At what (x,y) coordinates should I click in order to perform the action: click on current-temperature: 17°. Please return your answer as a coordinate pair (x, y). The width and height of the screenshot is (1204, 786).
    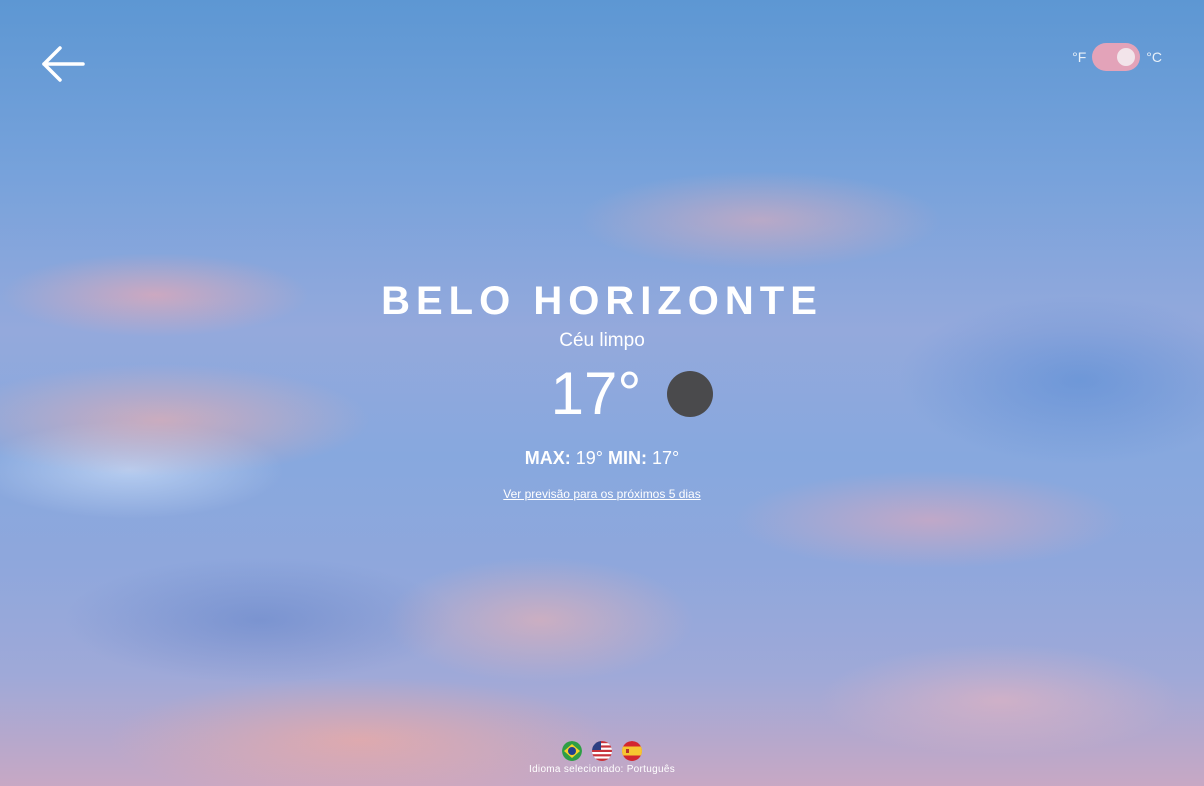
    Looking at the image, I should click on (596, 393).